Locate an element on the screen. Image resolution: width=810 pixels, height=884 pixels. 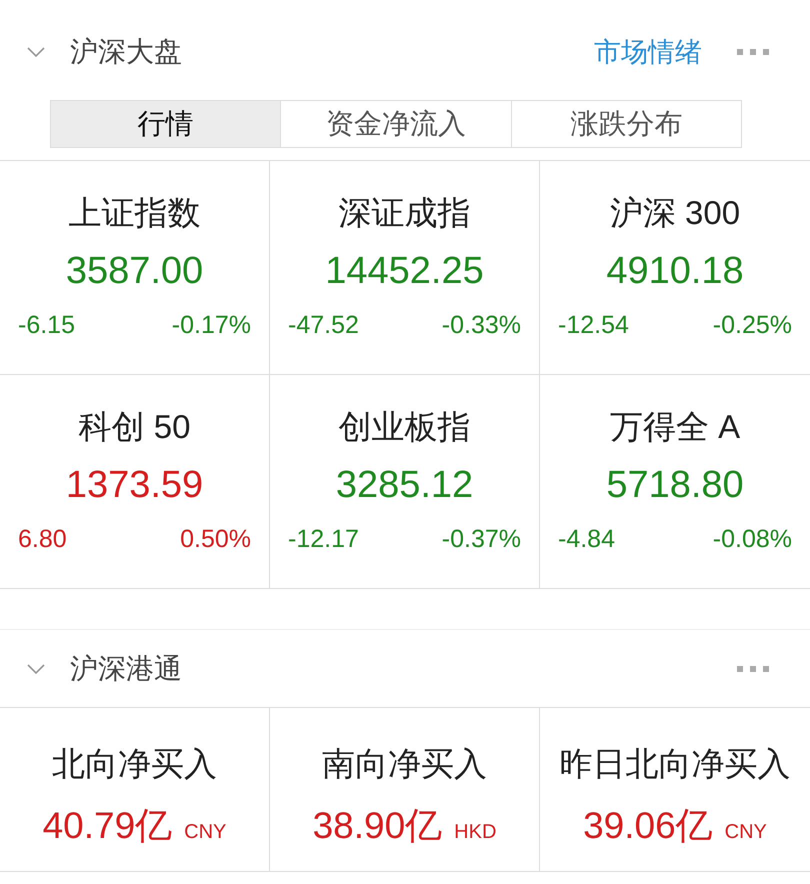
index-percent: -0.17% is located at coordinates (211, 325).